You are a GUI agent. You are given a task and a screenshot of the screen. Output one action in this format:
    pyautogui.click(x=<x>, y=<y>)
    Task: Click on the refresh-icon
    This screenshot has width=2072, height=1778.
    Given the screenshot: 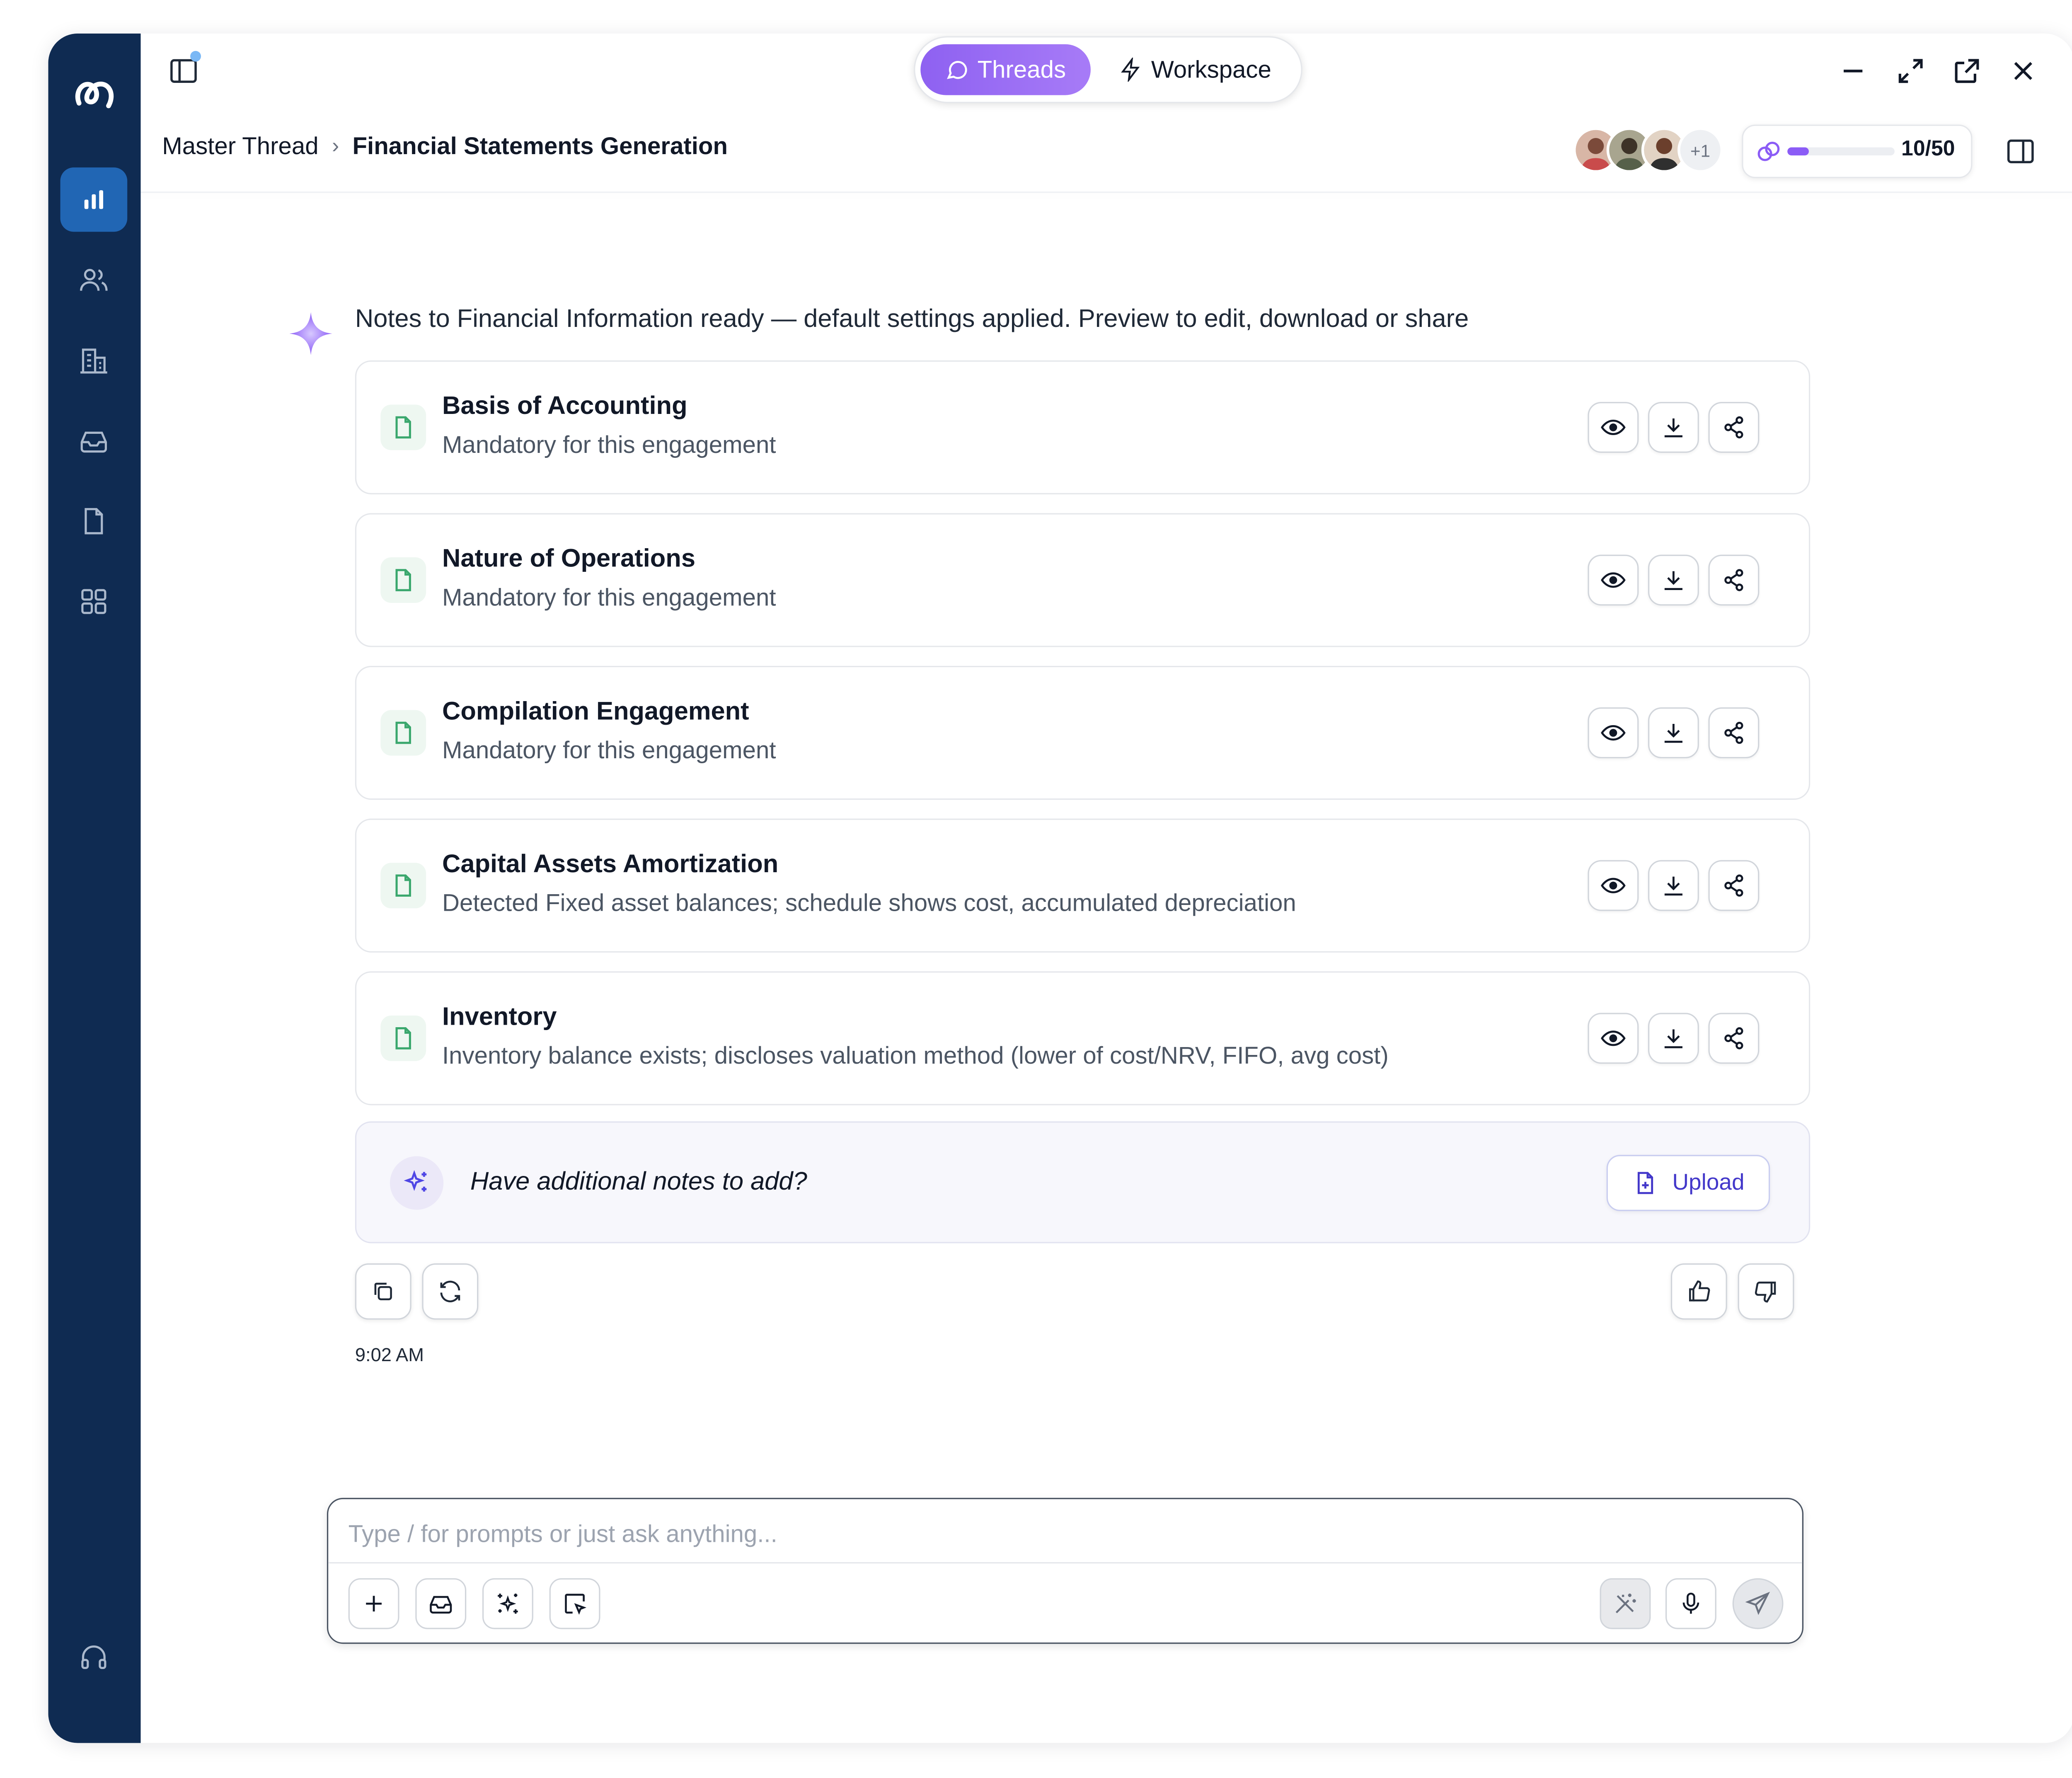 What is the action you would take?
    pyautogui.click(x=450, y=1291)
    